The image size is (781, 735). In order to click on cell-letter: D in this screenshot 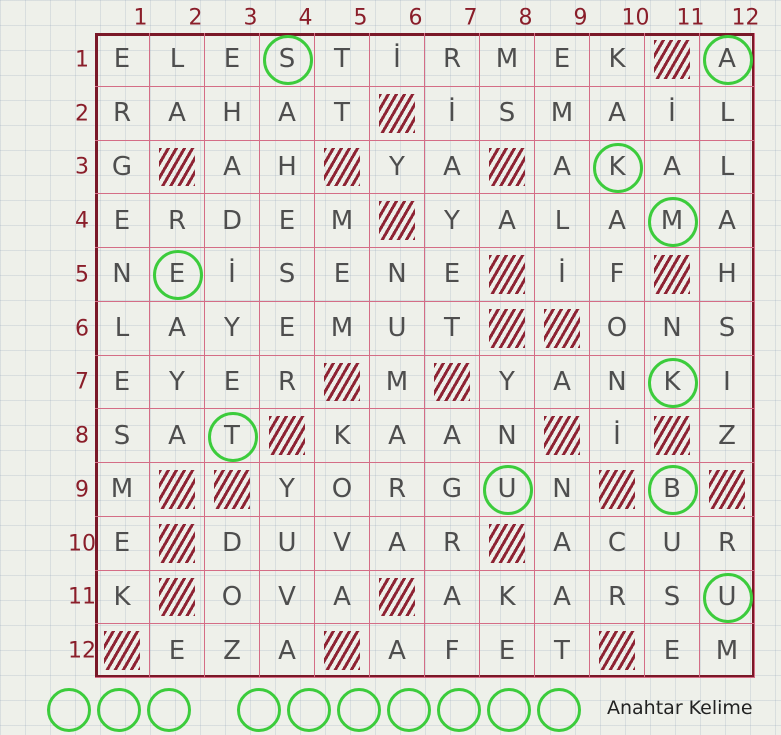, I will do `click(232, 543)`.